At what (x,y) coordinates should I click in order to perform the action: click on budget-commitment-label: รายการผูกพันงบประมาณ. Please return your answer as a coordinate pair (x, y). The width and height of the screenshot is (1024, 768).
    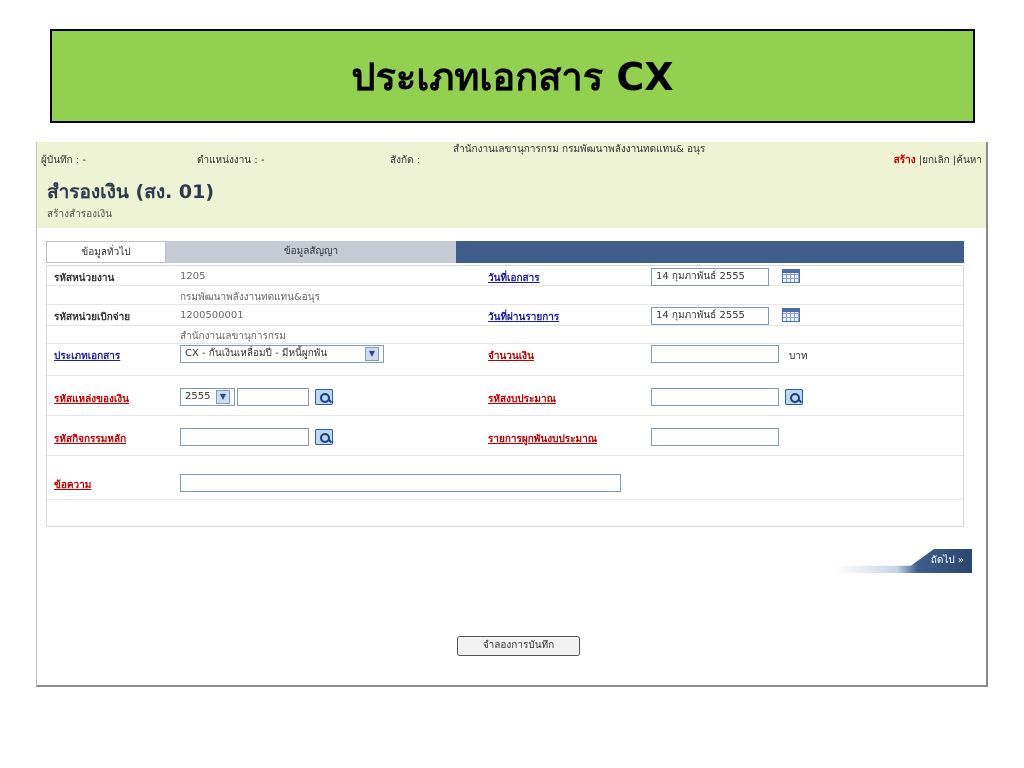
    Looking at the image, I should click on (543, 439).